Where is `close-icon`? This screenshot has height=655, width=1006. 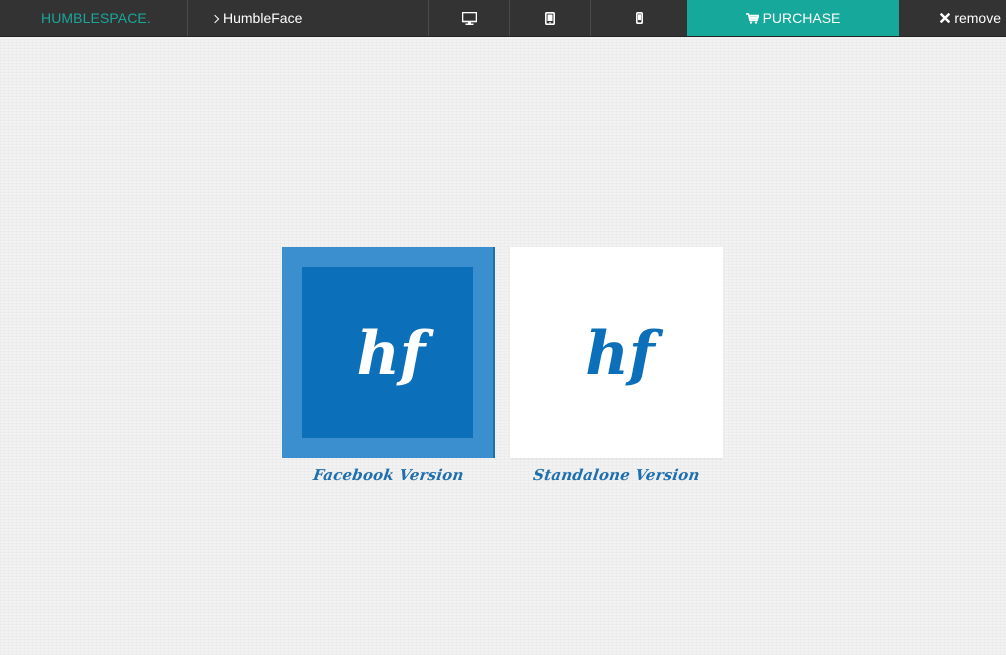 close-icon is located at coordinates (945, 18).